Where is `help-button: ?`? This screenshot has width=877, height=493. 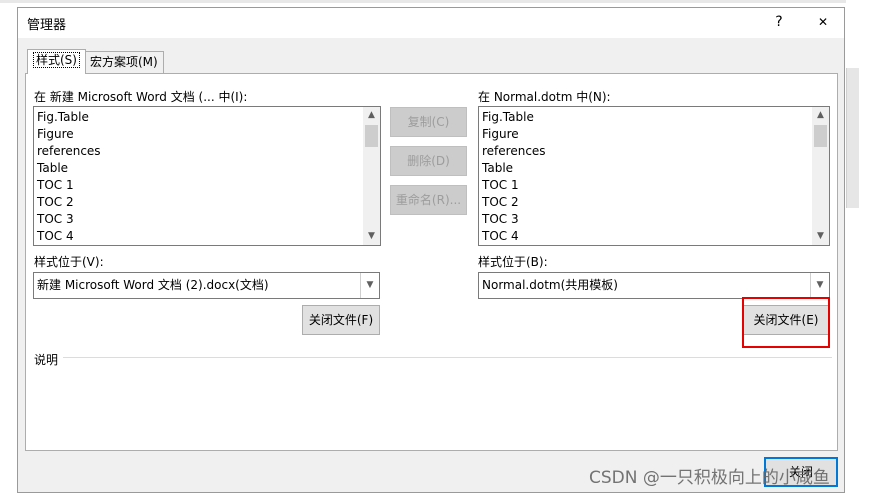
help-button: ? is located at coordinates (779, 22).